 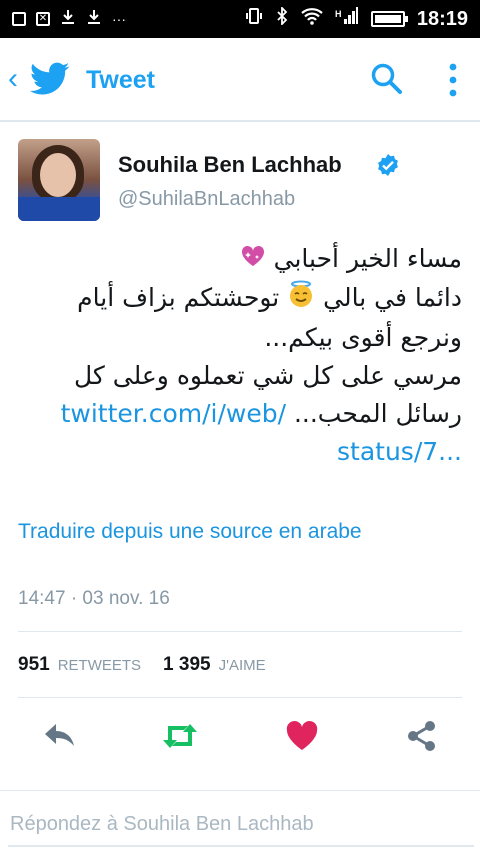 I want to click on search-icon, so click(x=387, y=81).